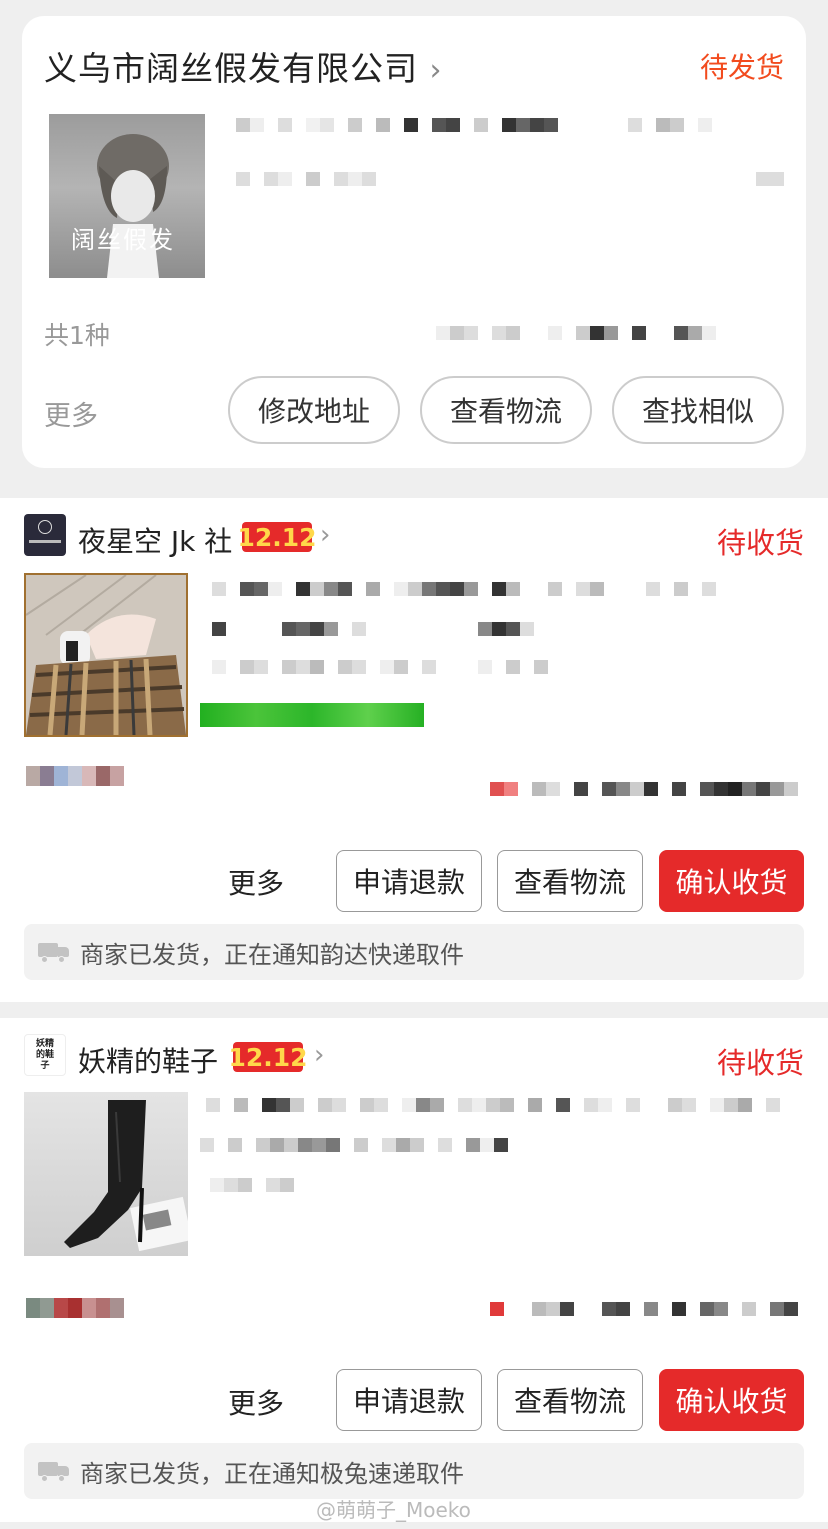 Image resolution: width=828 pixels, height=1529 pixels. Describe the element at coordinates (698, 410) in the screenshot. I see `find-similar-button: 查找相似` at that location.